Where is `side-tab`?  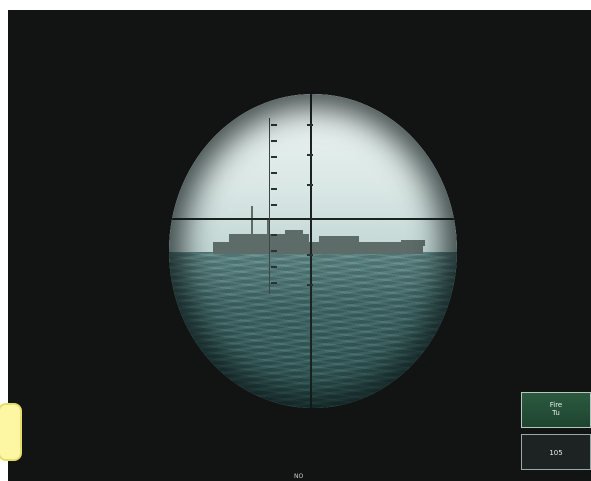 side-tab is located at coordinates (11, 432).